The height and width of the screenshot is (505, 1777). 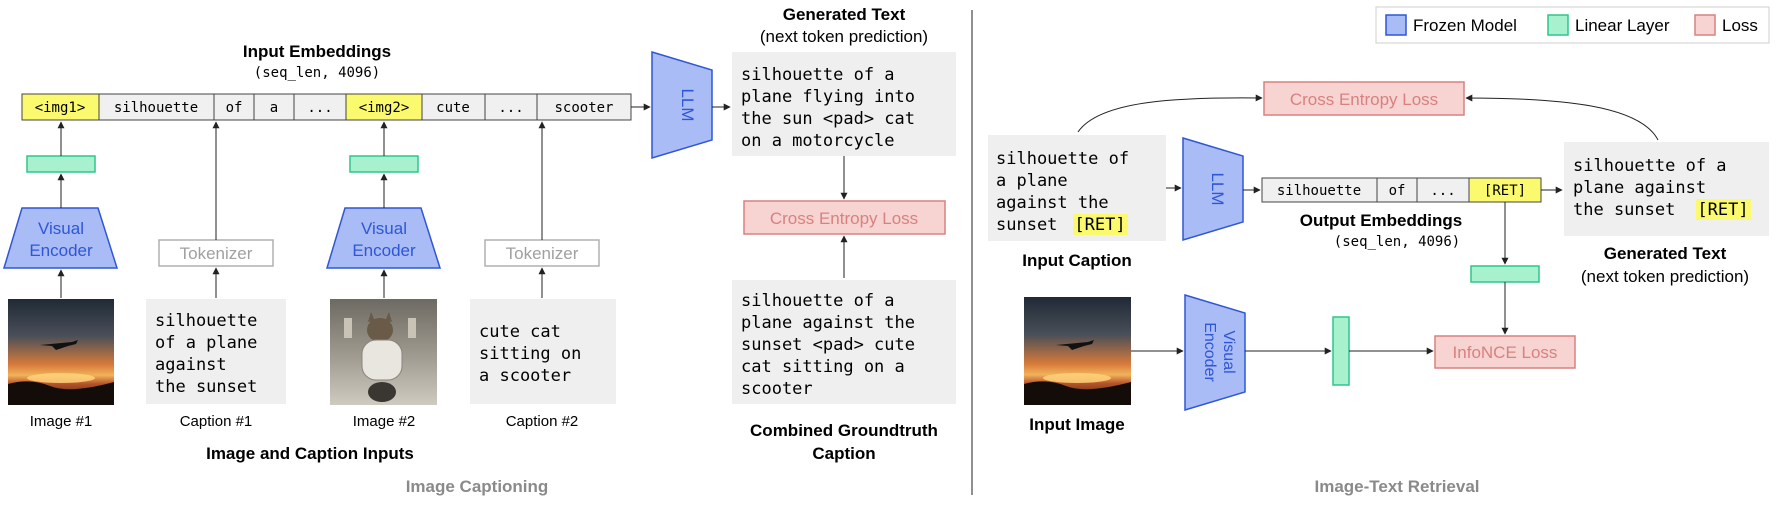 I want to click on groundtruth-line: cat sitting on a, so click(x=823, y=367).